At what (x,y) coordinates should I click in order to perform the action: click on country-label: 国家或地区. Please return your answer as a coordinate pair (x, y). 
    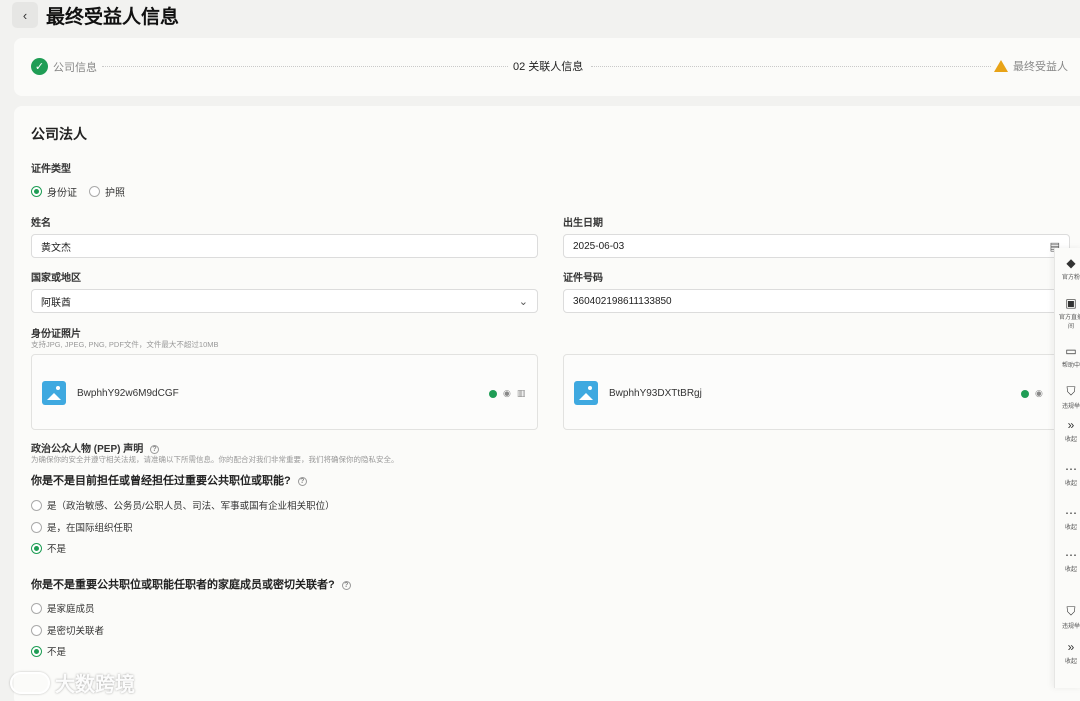
    Looking at the image, I should click on (56, 278).